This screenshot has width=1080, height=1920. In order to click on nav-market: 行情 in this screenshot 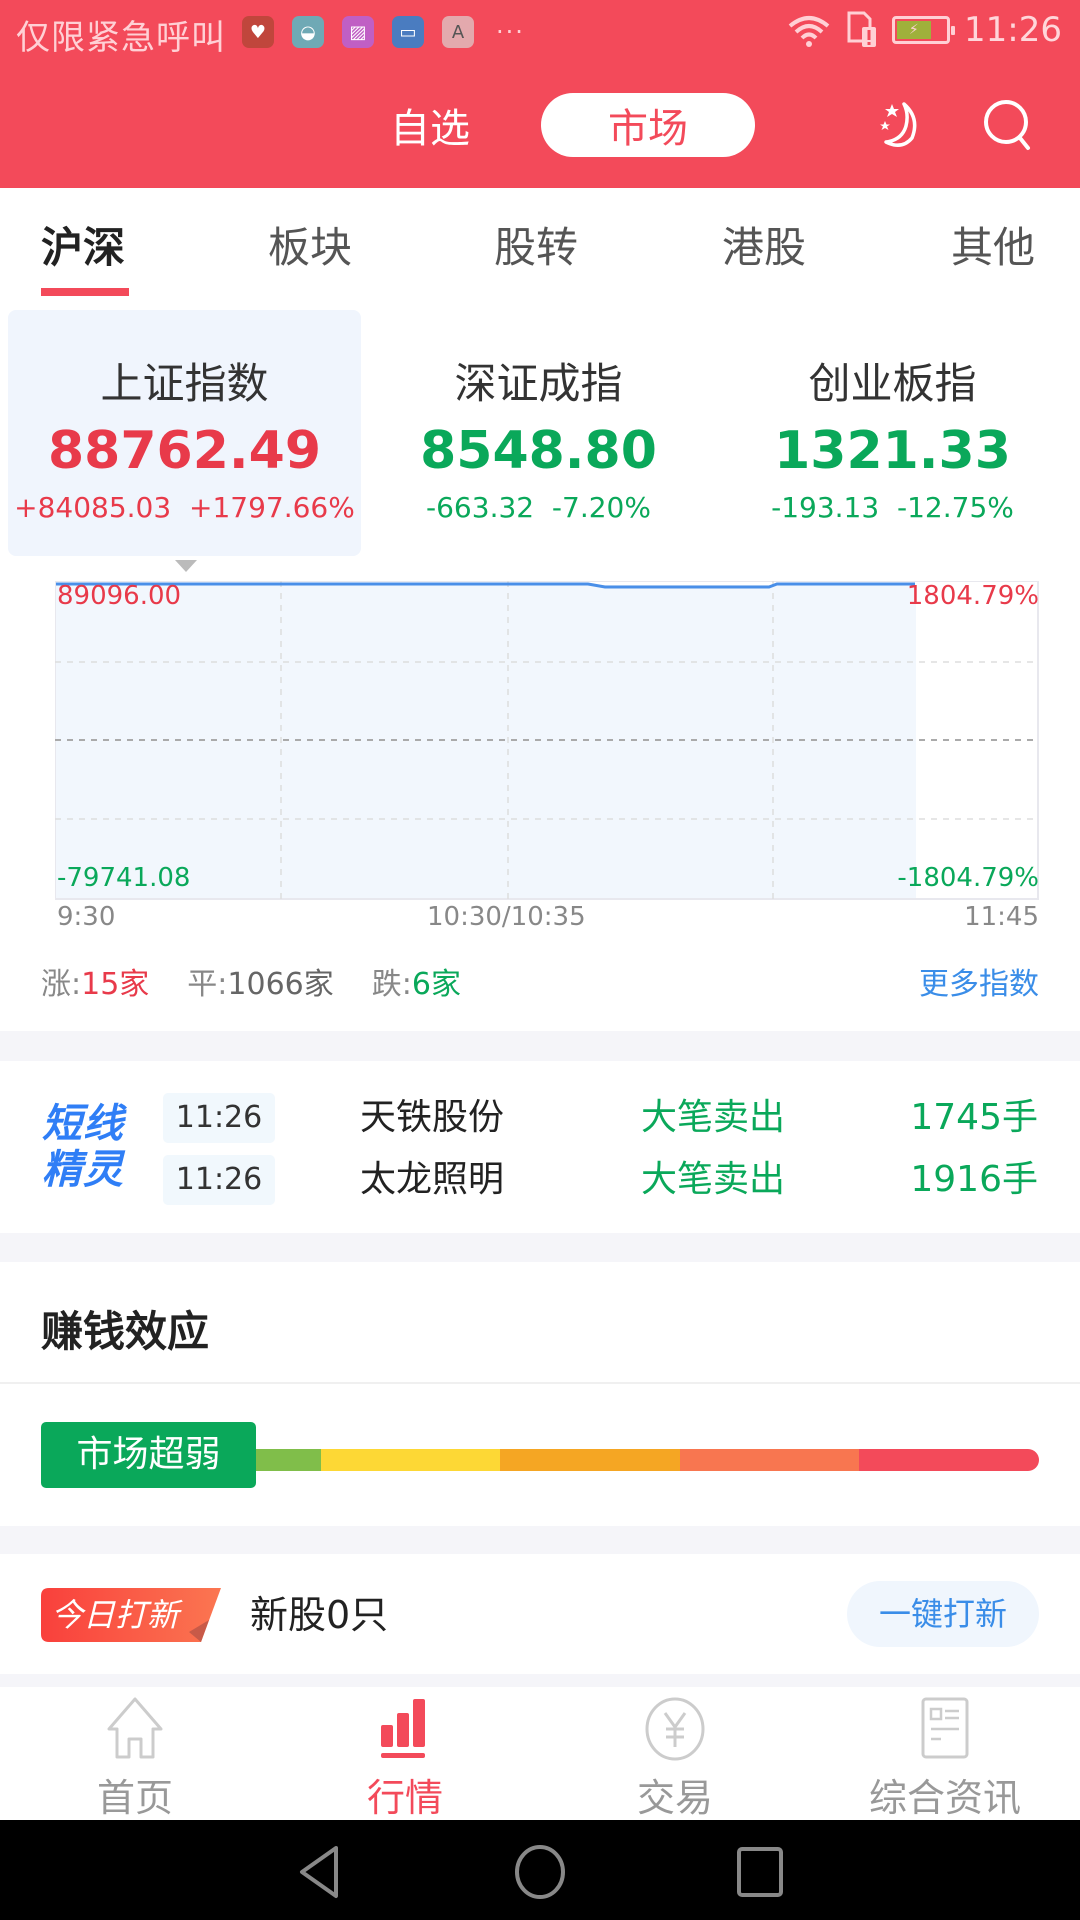, I will do `click(405, 1753)`.